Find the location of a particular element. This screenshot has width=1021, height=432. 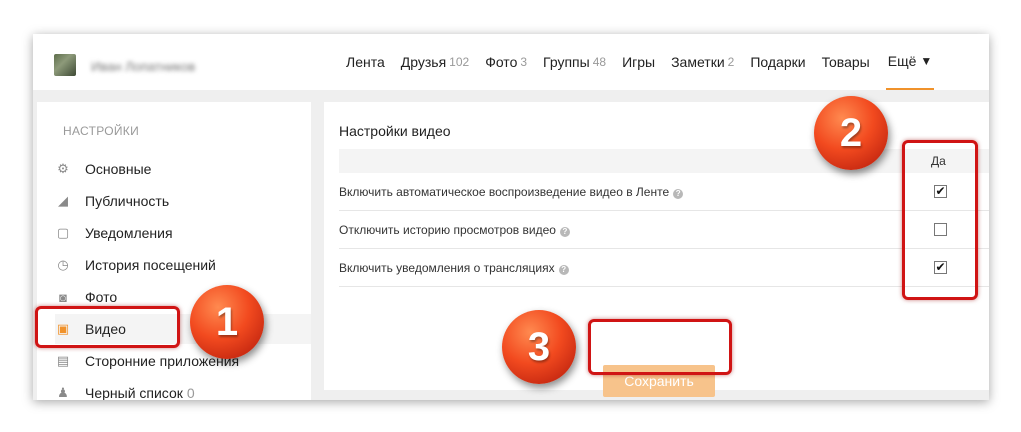

sidebar-item-label: Фото is located at coordinates (101, 297).